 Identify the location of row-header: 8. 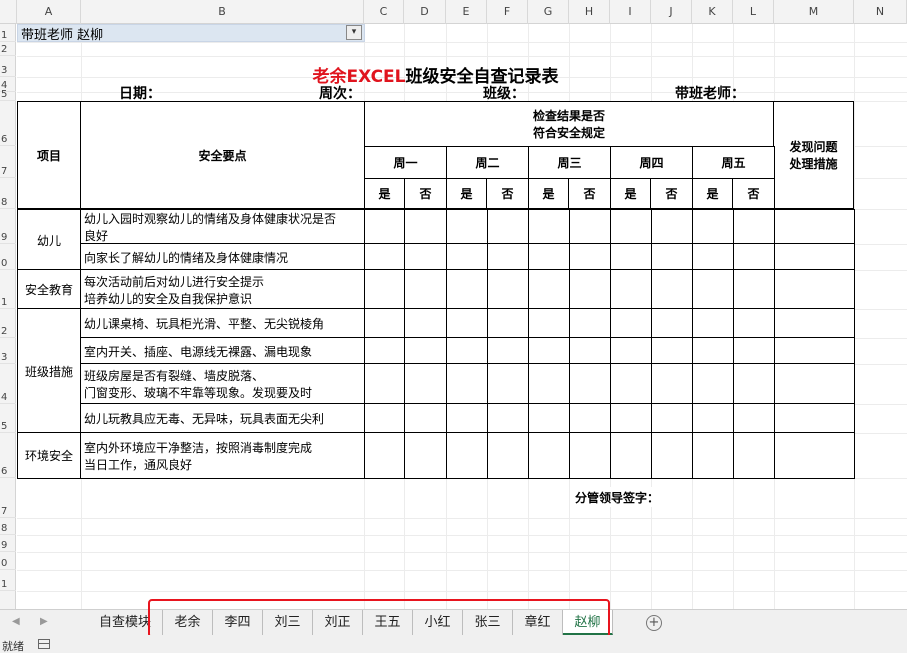
(8, 526).